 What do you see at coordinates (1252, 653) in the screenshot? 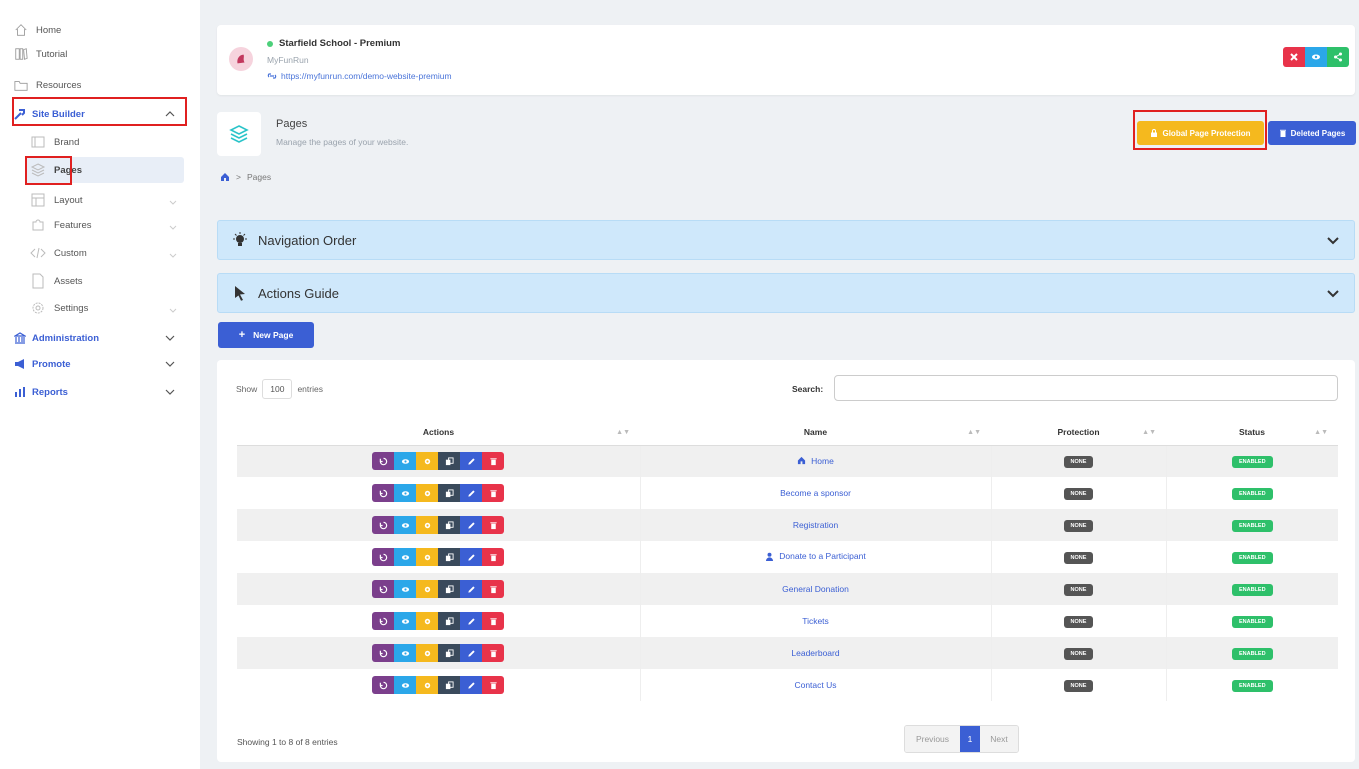
I see `status-cell: ENABLED` at bounding box center [1252, 653].